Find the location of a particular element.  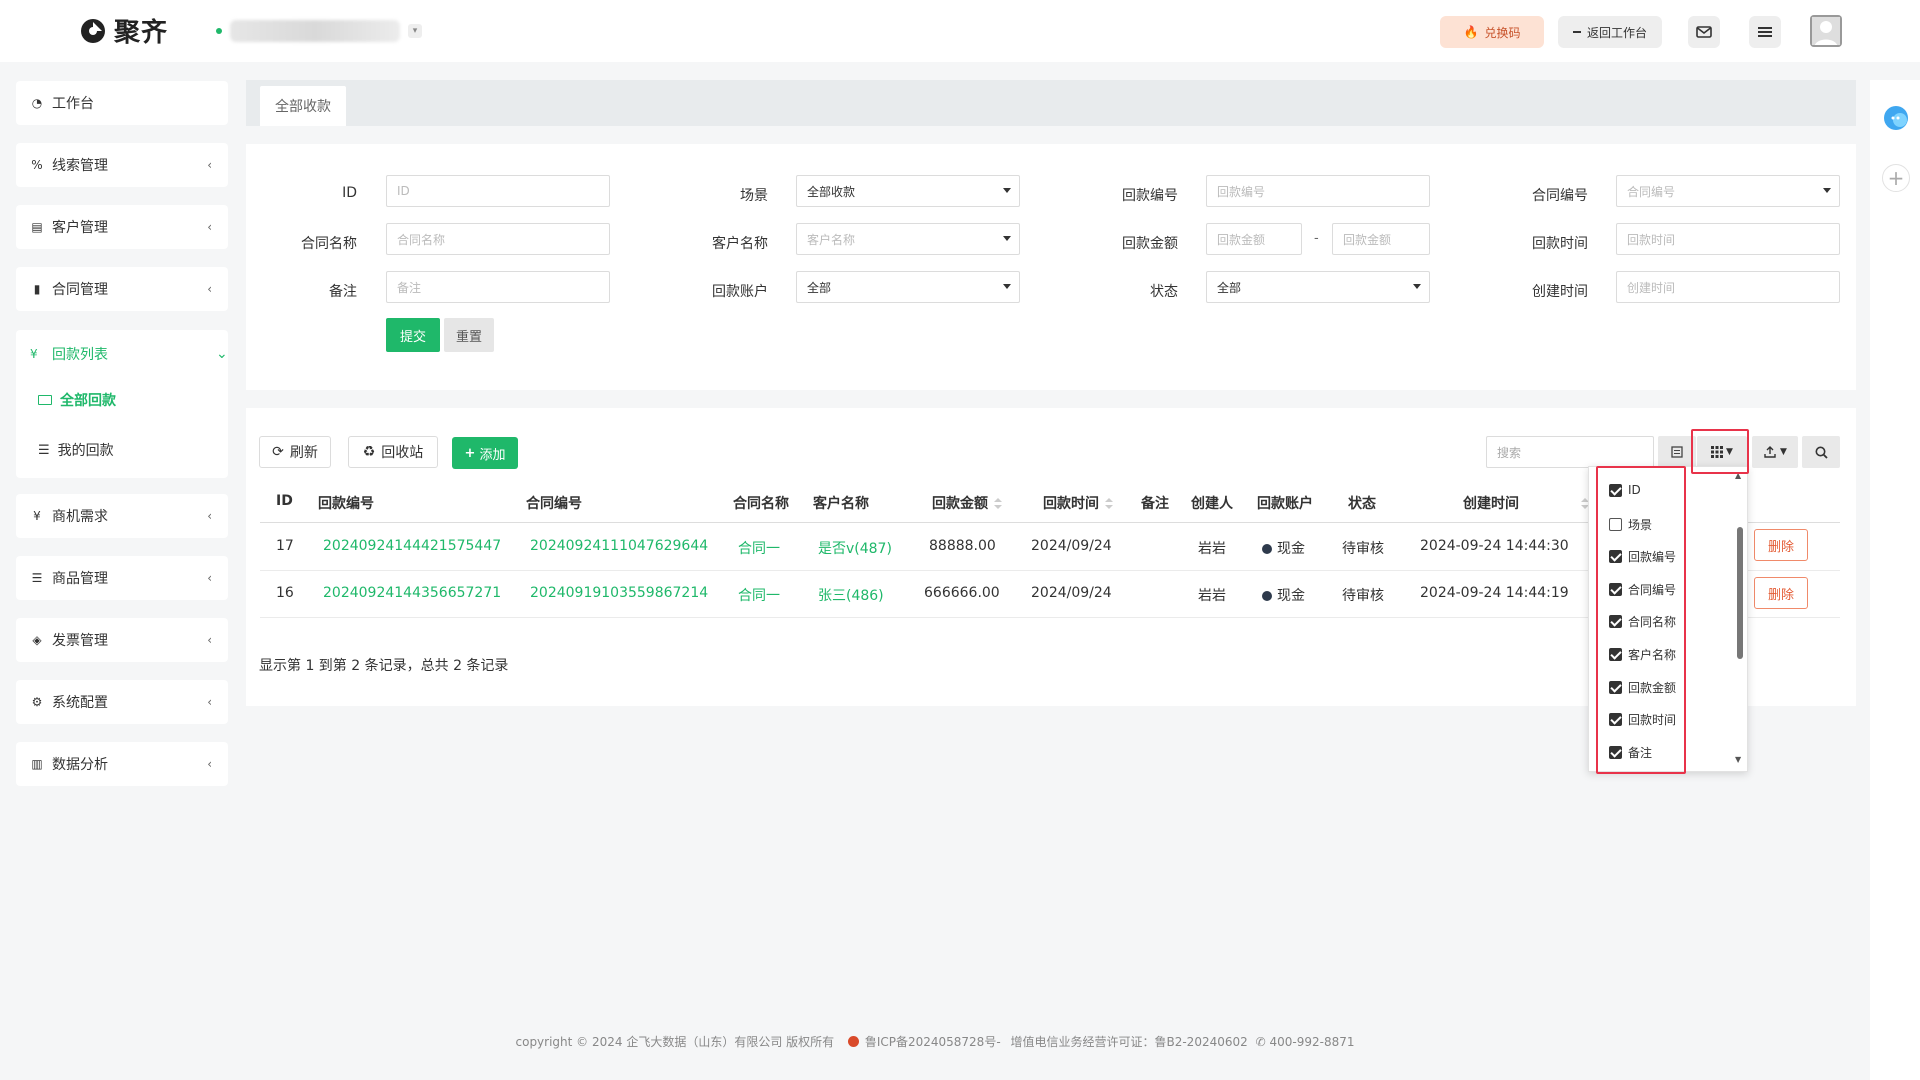

sidebar-subitem-label: 全部回款 is located at coordinates (88, 401).